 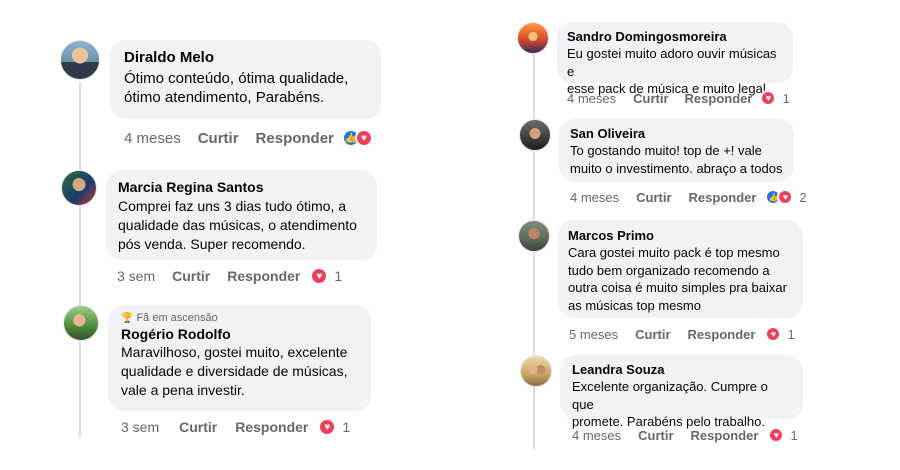 I want to click on reaction-count: 2, so click(x=803, y=197).